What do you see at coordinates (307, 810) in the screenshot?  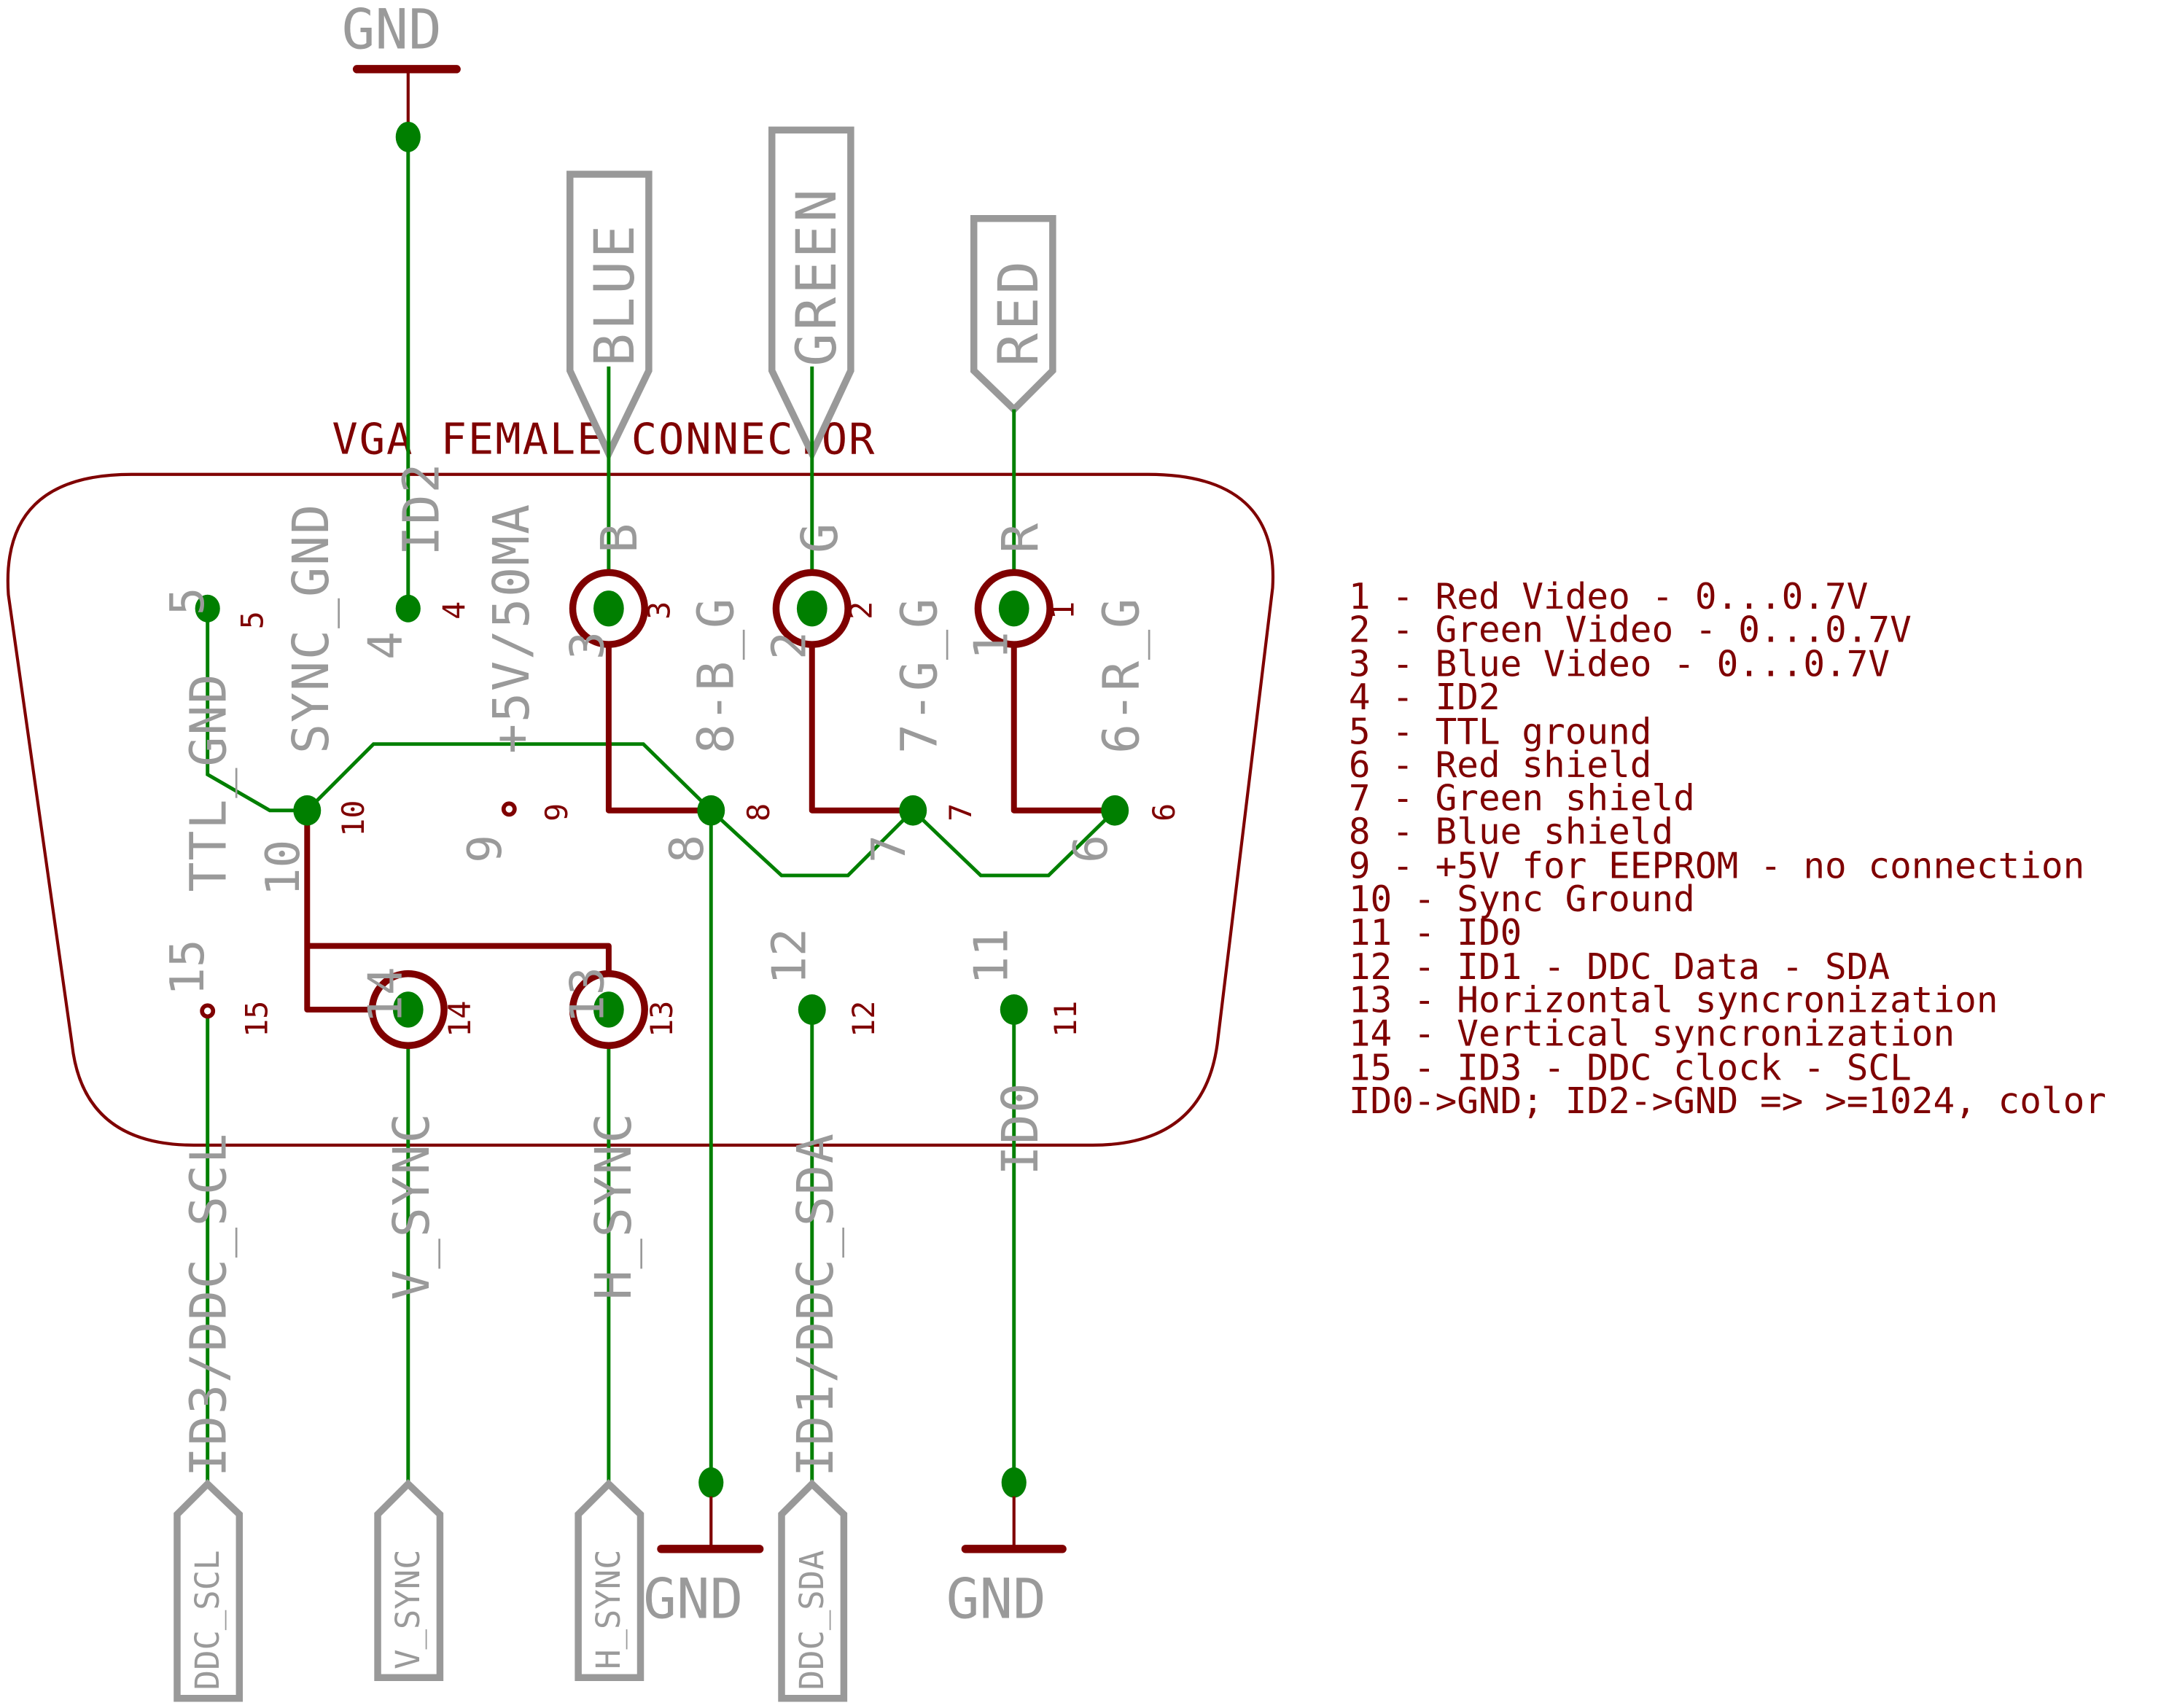 I see `pin-10-dot` at bounding box center [307, 810].